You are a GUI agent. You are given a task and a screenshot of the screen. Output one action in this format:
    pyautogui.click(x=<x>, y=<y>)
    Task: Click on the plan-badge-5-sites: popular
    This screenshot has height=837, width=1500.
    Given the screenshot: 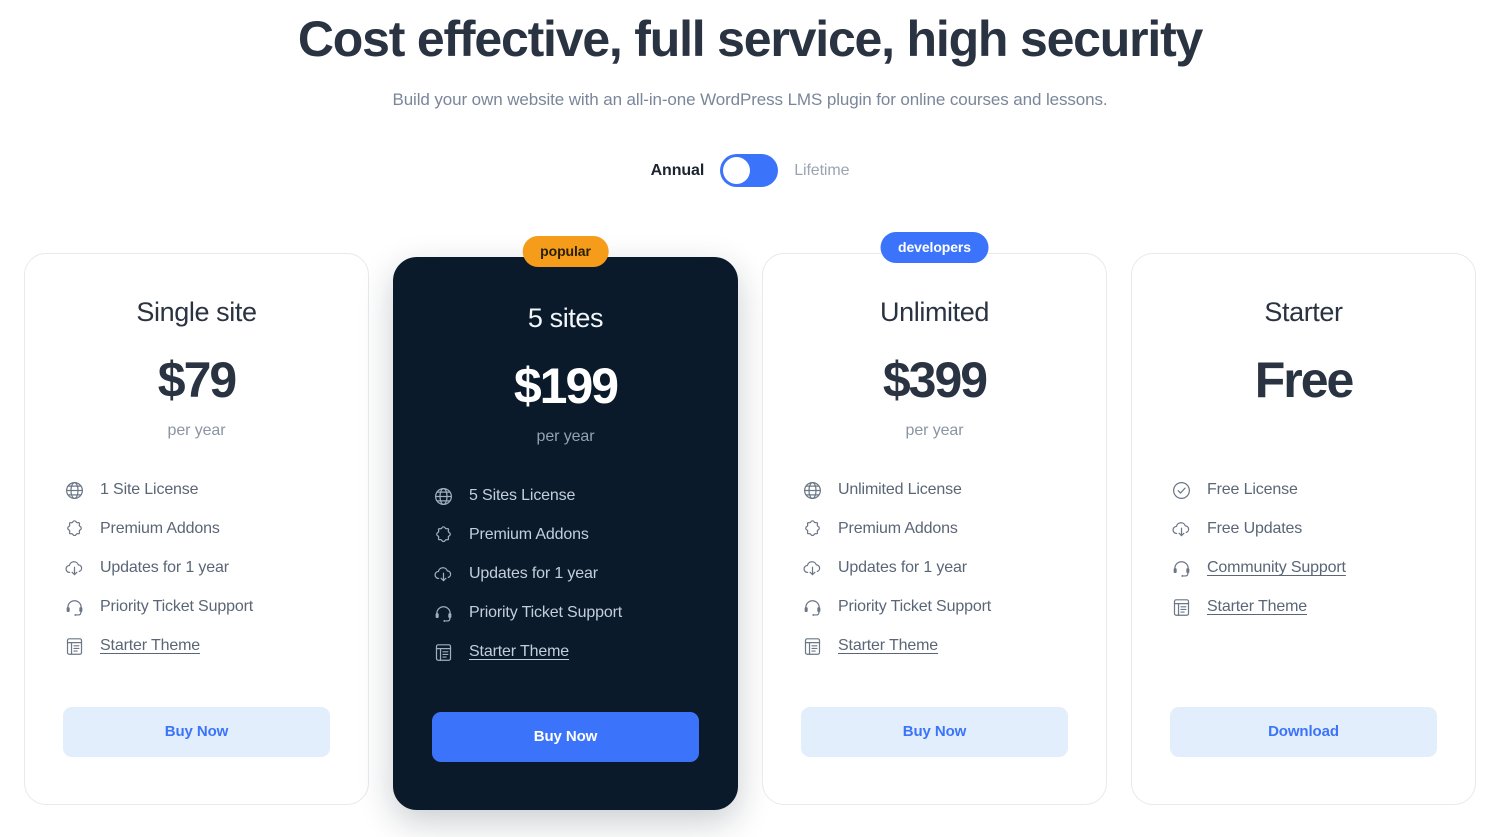 What is the action you would take?
    pyautogui.click(x=565, y=251)
    